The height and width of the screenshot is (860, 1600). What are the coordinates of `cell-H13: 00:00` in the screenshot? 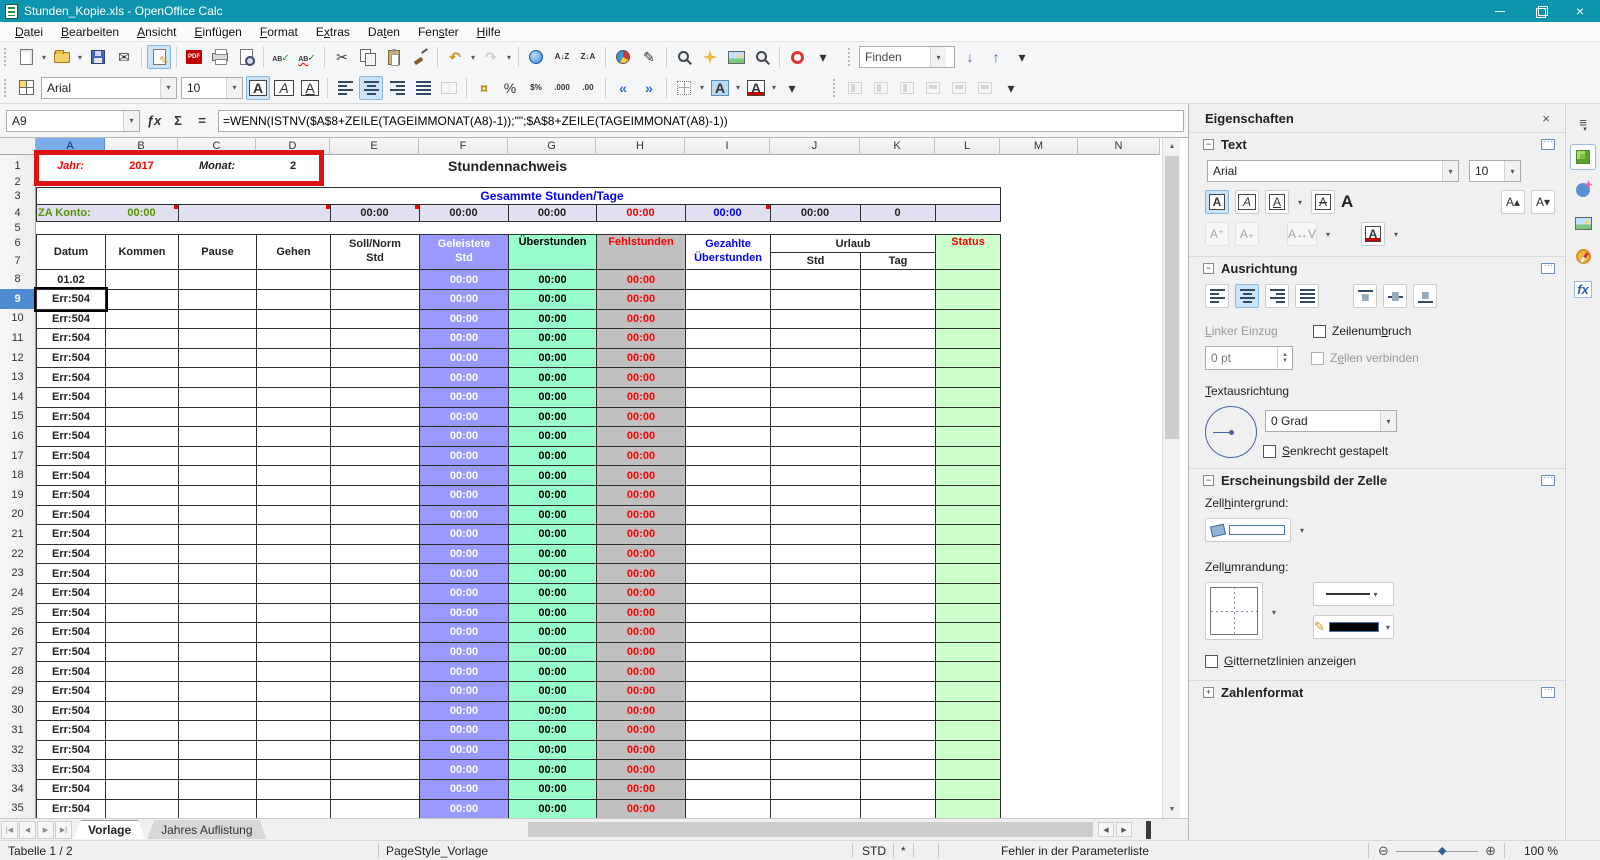 It's located at (641, 377).